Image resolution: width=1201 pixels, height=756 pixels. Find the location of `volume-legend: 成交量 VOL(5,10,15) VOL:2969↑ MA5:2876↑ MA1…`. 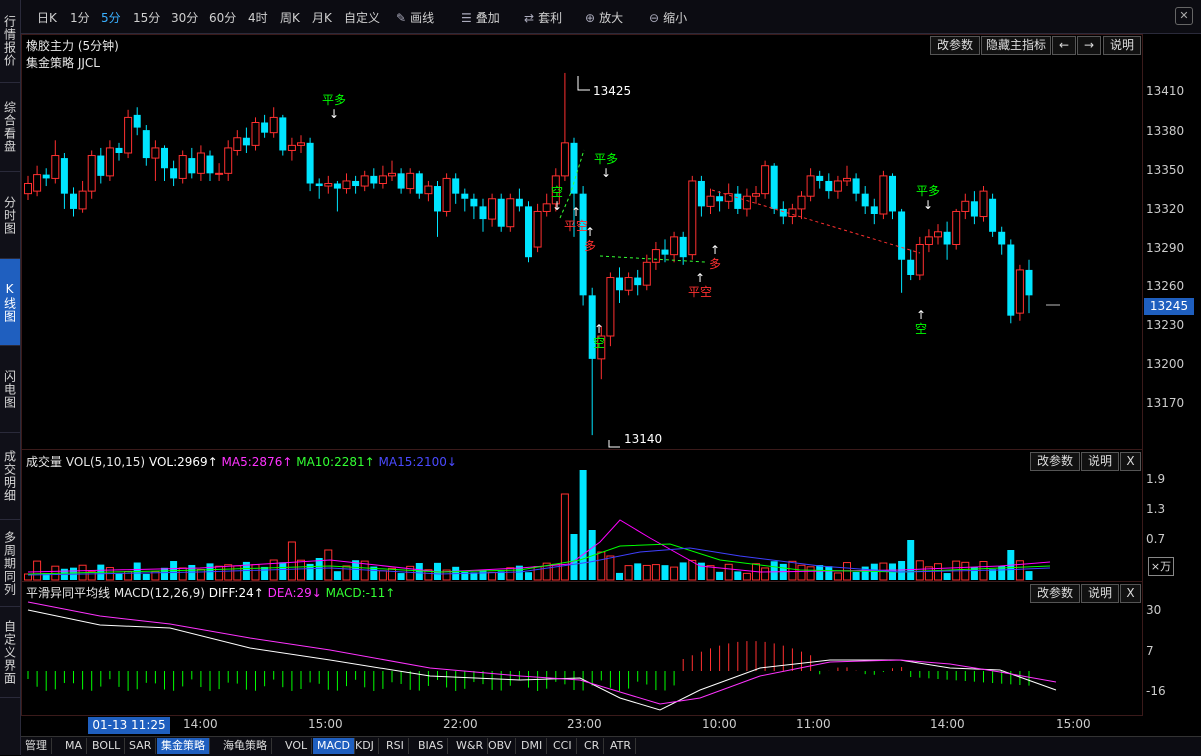

volume-legend: 成交量 VOL(5,10,15) VOL:2969↑ MA5:2876↑ MA1… is located at coordinates (241, 462).